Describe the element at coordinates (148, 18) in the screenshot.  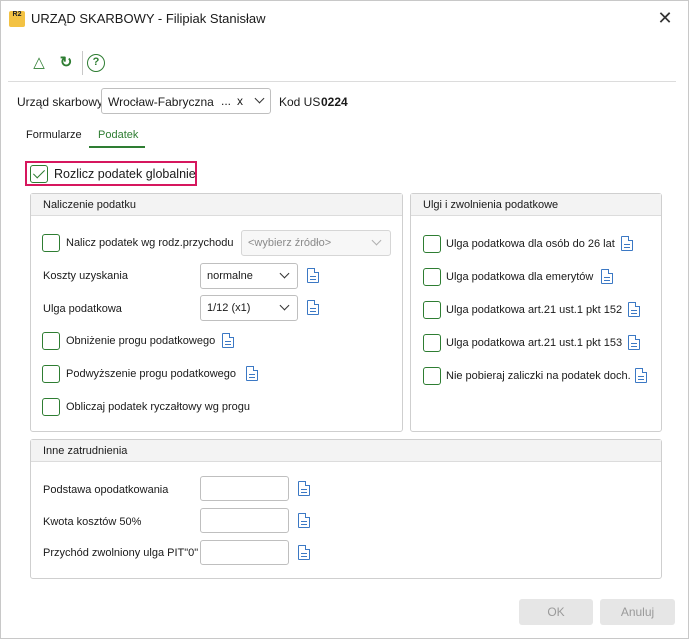
I see `window-title: URZĄD SKARBOWY - Filipiak Stanisław` at that location.